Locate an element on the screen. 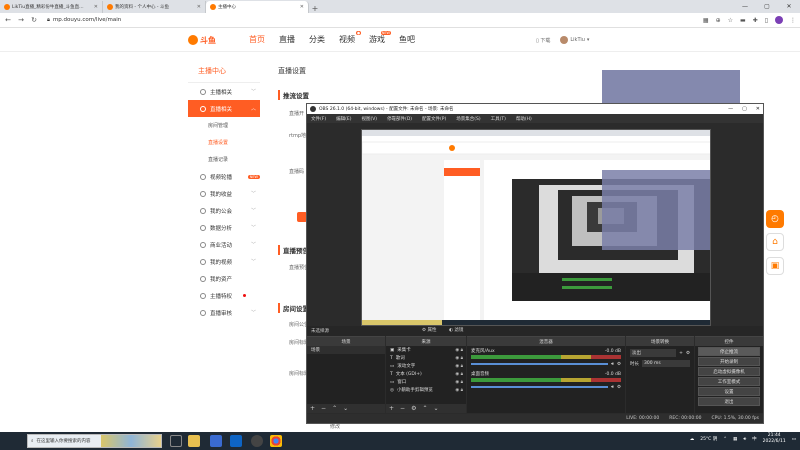  reload-icon: ↻ is located at coordinates (34, 20).